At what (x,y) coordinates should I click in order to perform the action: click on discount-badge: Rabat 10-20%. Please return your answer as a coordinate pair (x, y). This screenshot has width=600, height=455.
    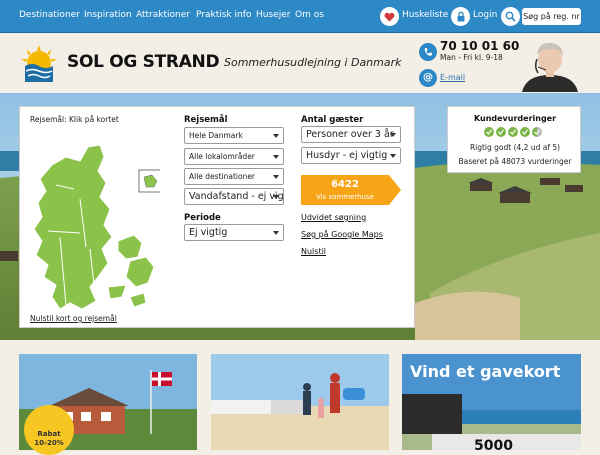
    Looking at the image, I should click on (49, 430).